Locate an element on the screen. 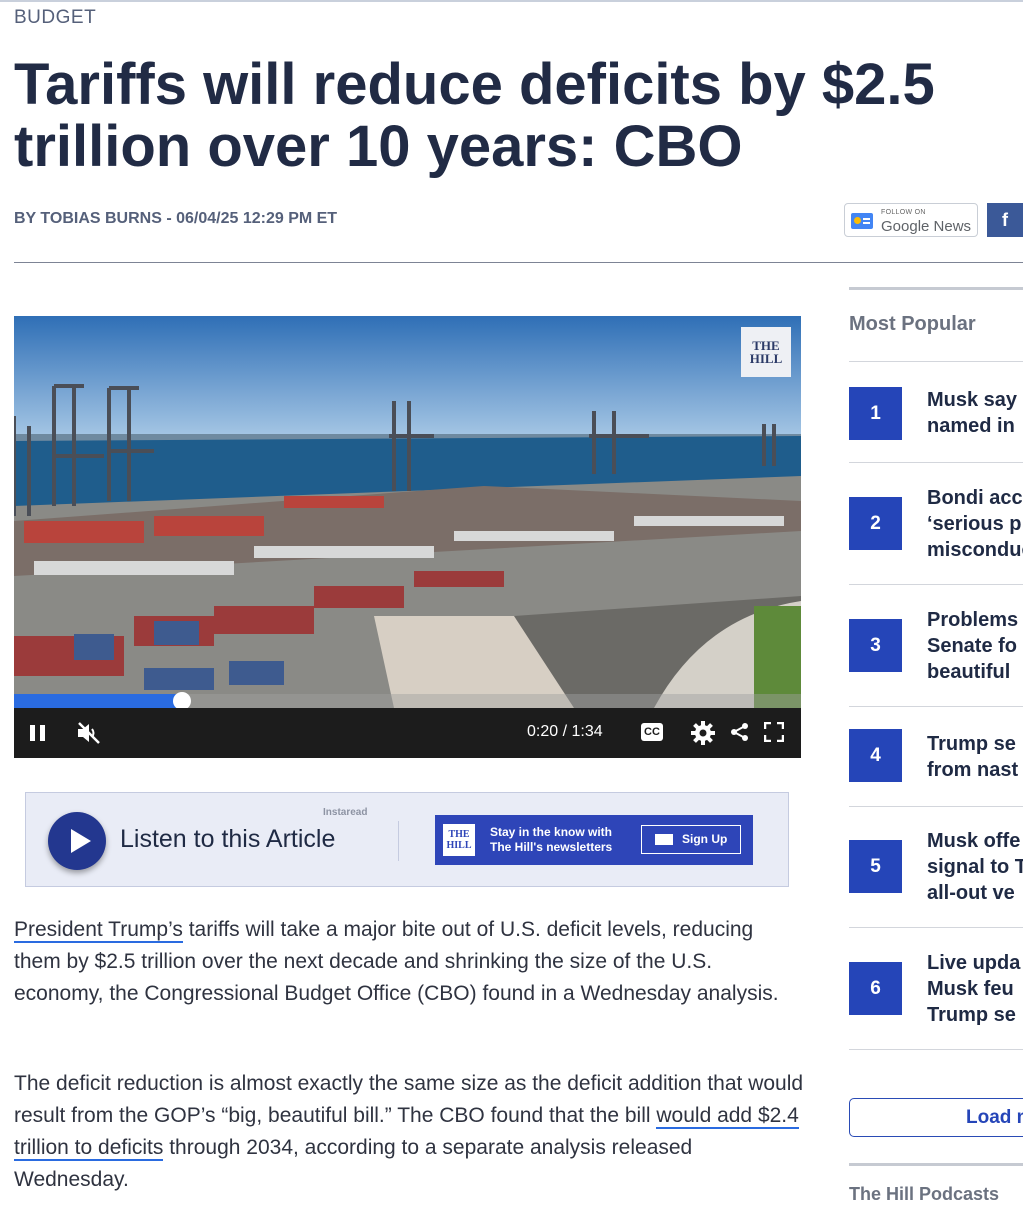  cc-icon: CC is located at coordinates (652, 732).